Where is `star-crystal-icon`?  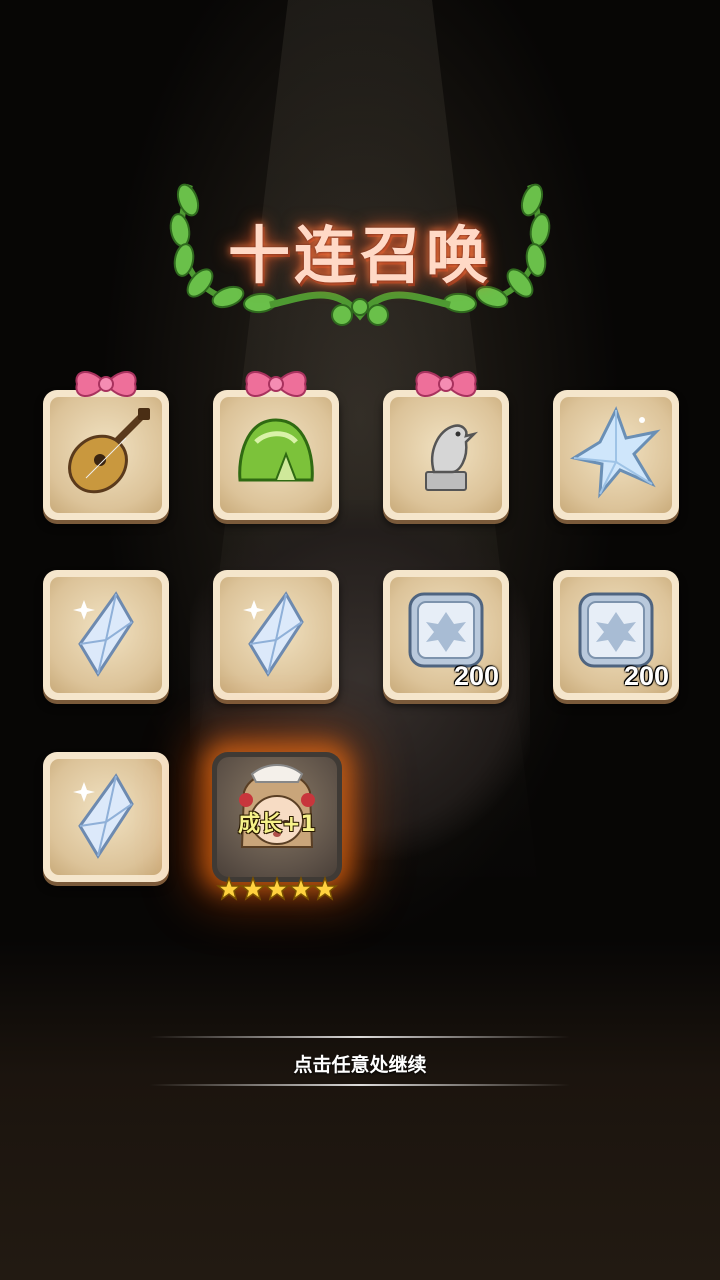 star-crystal-icon is located at coordinates (615, 452).